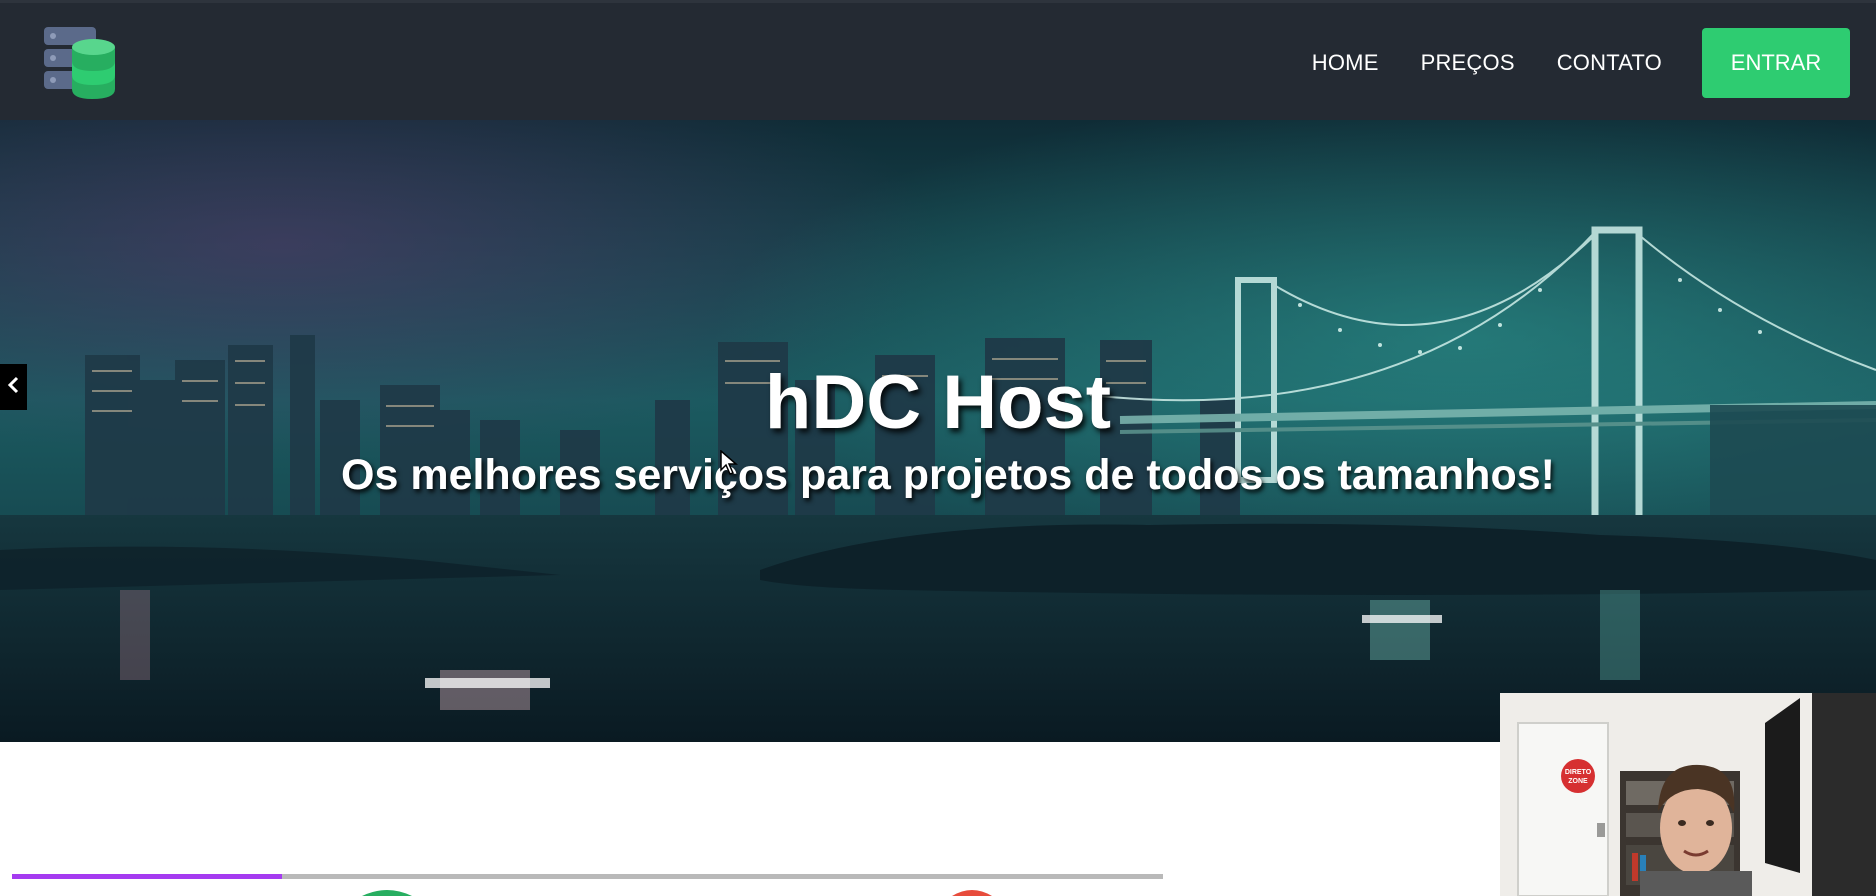 The height and width of the screenshot is (896, 1876). Describe the element at coordinates (80, 63) in the screenshot. I see `database-server-icon` at that location.